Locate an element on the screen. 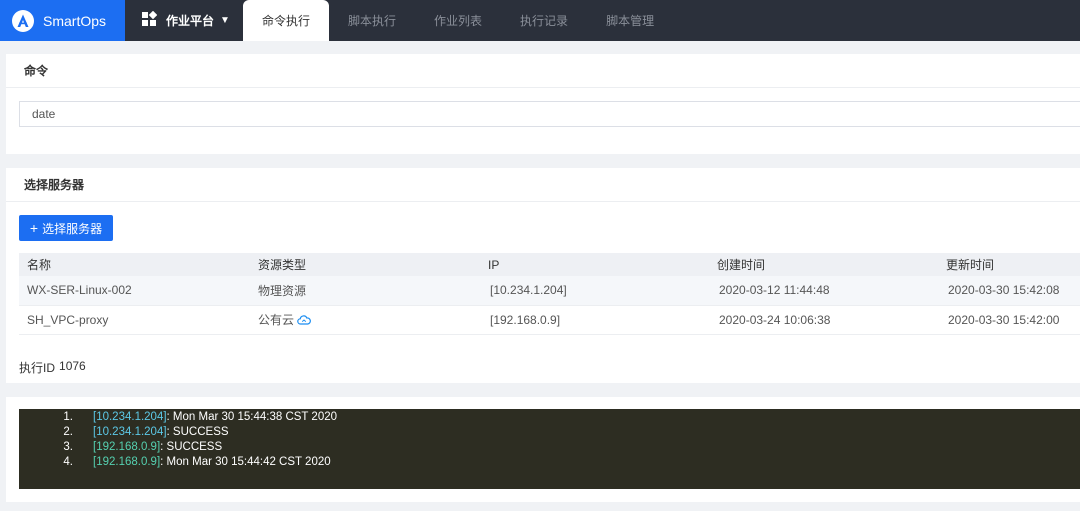  log-line: 2. [10.234.1.204] : SUCCESS is located at coordinates (549, 431).